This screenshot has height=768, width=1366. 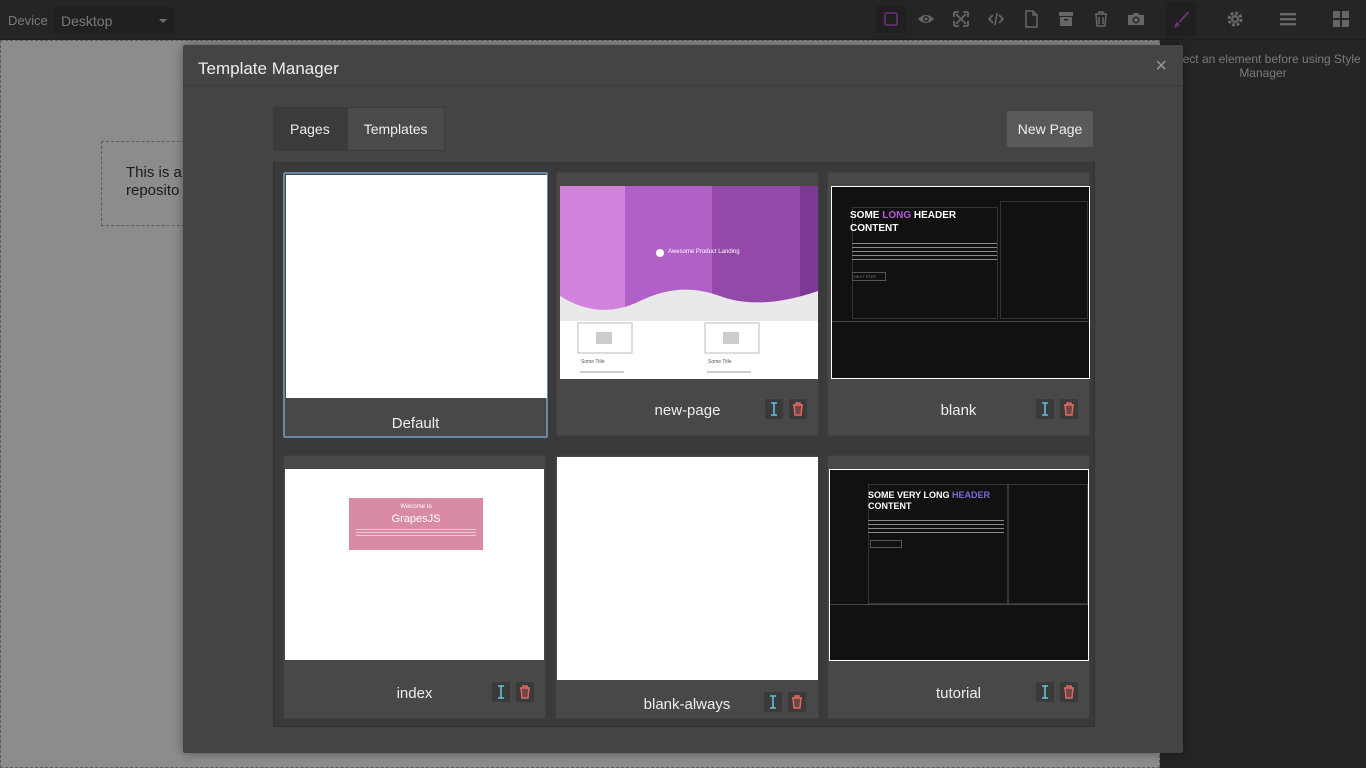 I want to click on page-card-index: Welcome to GrapesJS index, so click(x=414, y=587).